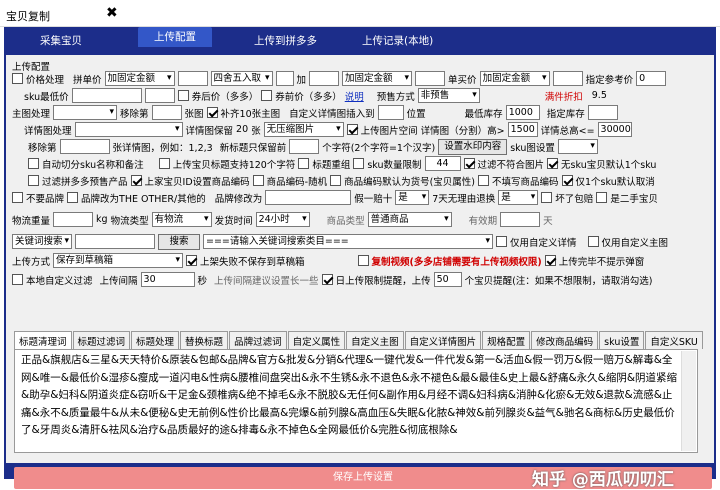 This screenshot has width=720, height=490. Describe the element at coordinates (622, 340) in the screenshot. I see `subtab-sku-setting: sku设置` at that location.